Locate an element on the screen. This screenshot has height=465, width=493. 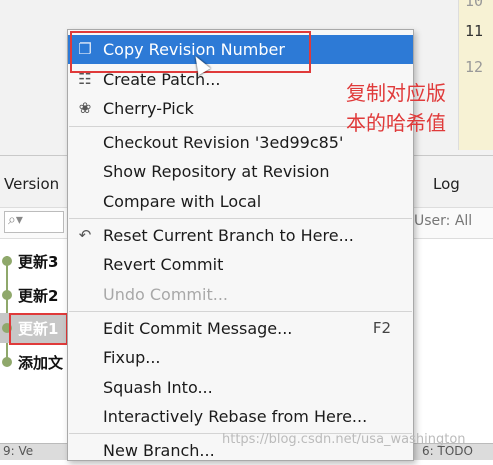
user-filter-dropdown: User: All is located at coordinates (443, 221).